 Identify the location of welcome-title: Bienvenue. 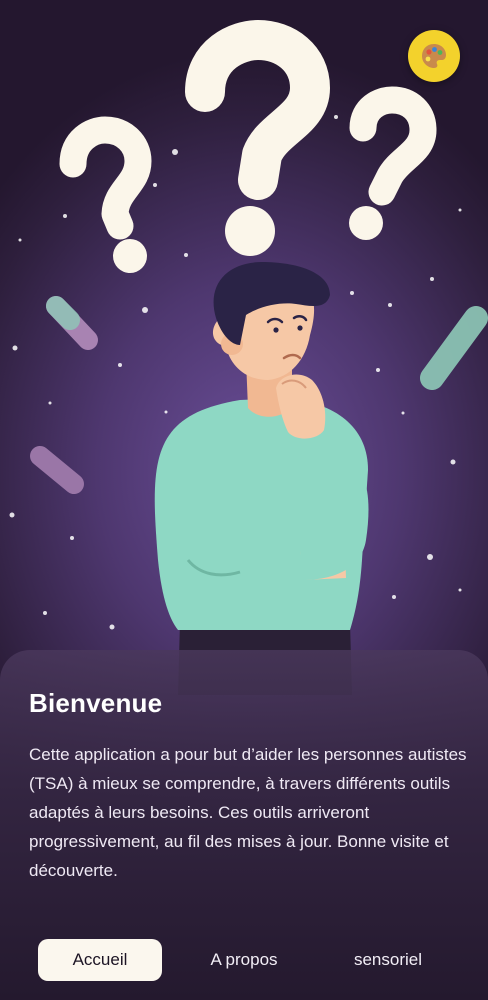
(96, 703).